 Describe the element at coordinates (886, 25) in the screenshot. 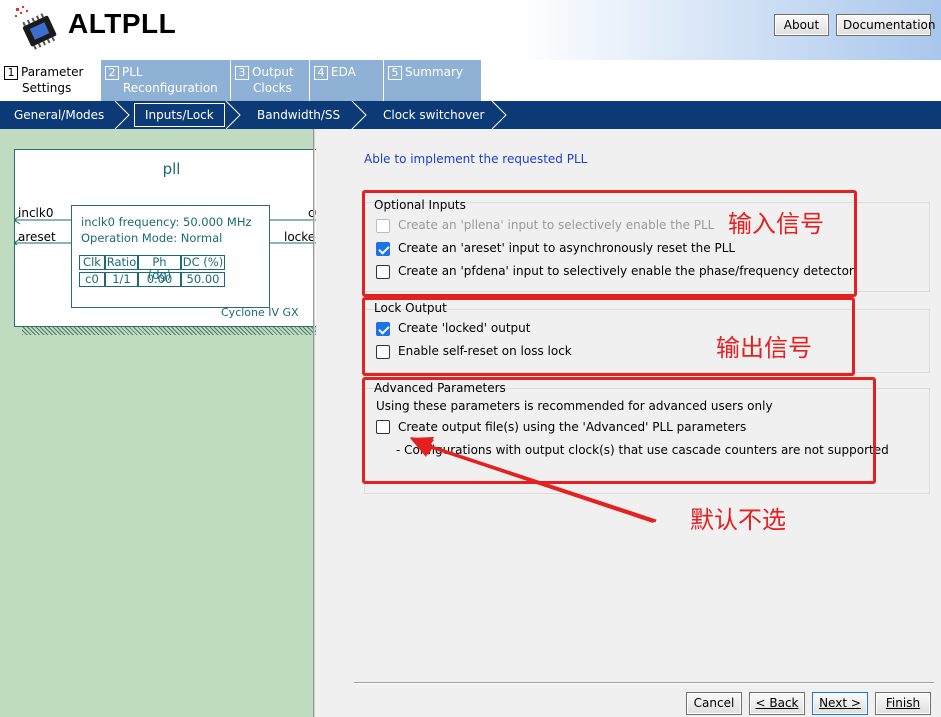

I see `documentation-button: Documentation` at that location.